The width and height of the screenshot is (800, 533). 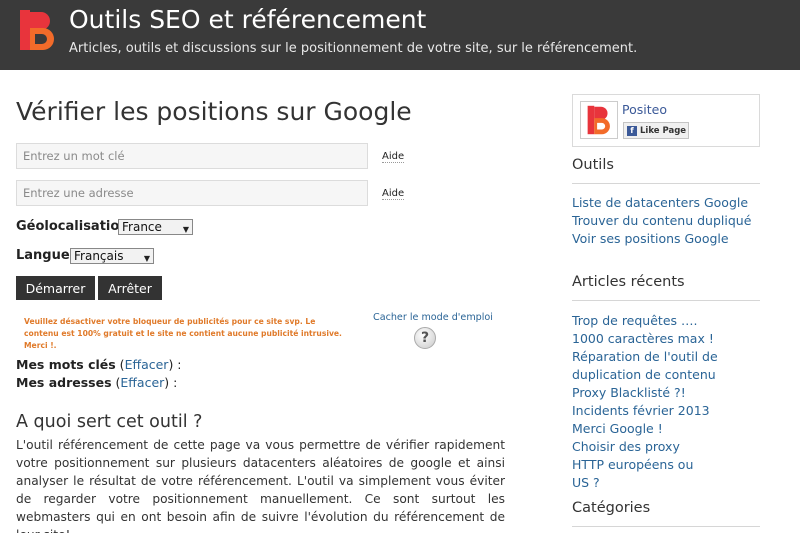 I want to click on facebook-like-label: Like Page, so click(x=663, y=130).